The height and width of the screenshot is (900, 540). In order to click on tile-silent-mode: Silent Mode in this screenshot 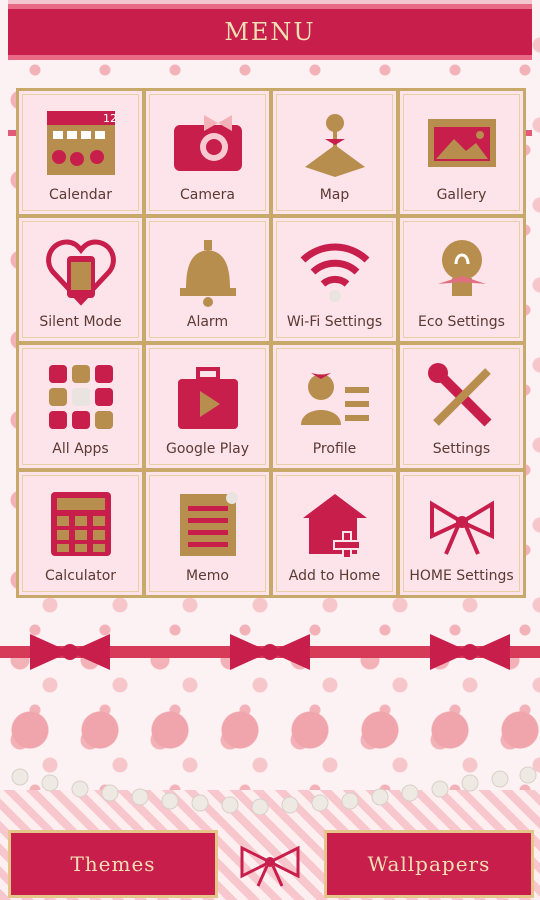, I will do `click(80, 279)`.